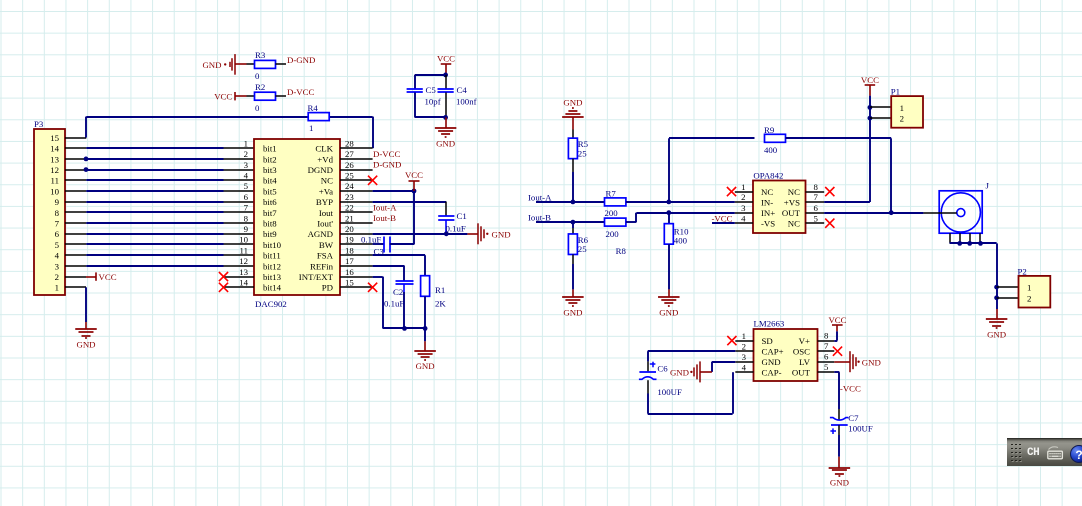  What do you see at coordinates (662, 368) in the screenshot?
I see `svg-text: C6` at bounding box center [662, 368].